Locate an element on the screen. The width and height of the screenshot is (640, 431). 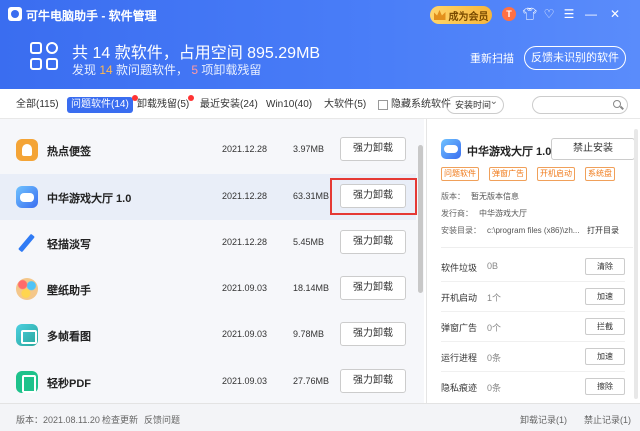
tab-problem-software: 问题软件(14) is located at coordinates (102, 104).